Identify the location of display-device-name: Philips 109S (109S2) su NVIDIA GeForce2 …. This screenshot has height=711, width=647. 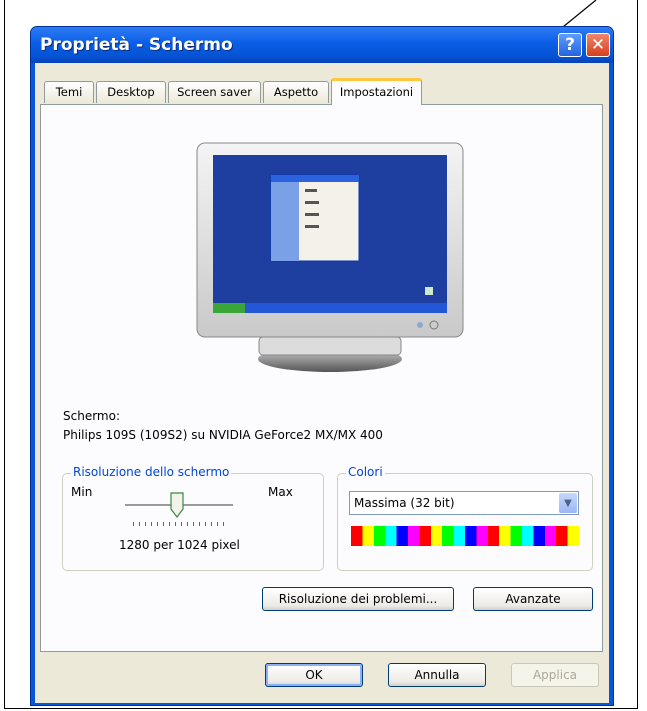
(223, 435).